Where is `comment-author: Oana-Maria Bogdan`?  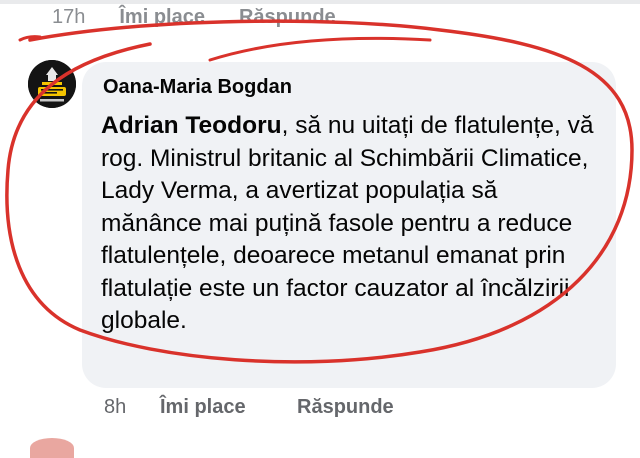
comment-author: Oana-Maria Bogdan is located at coordinates (197, 87).